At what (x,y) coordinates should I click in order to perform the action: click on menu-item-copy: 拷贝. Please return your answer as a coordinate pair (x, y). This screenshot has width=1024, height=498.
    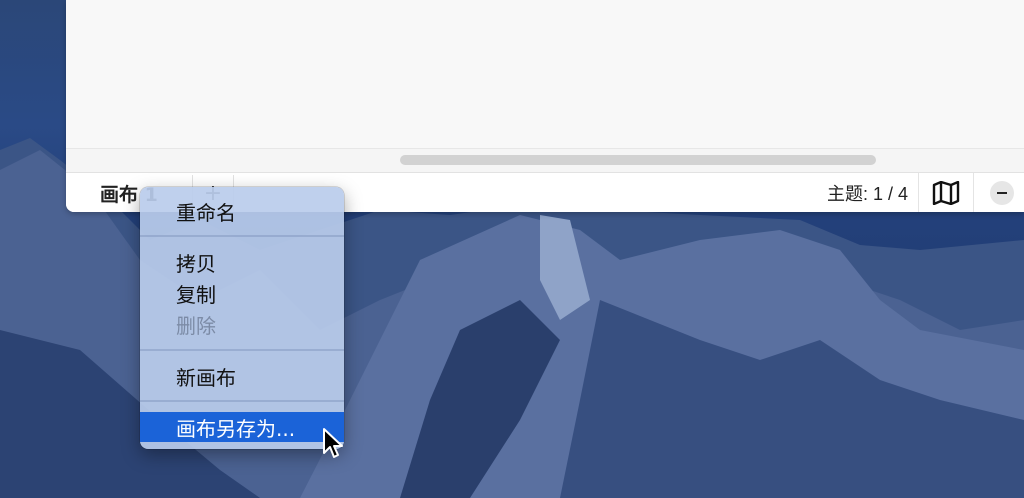
    Looking at the image, I should click on (242, 262).